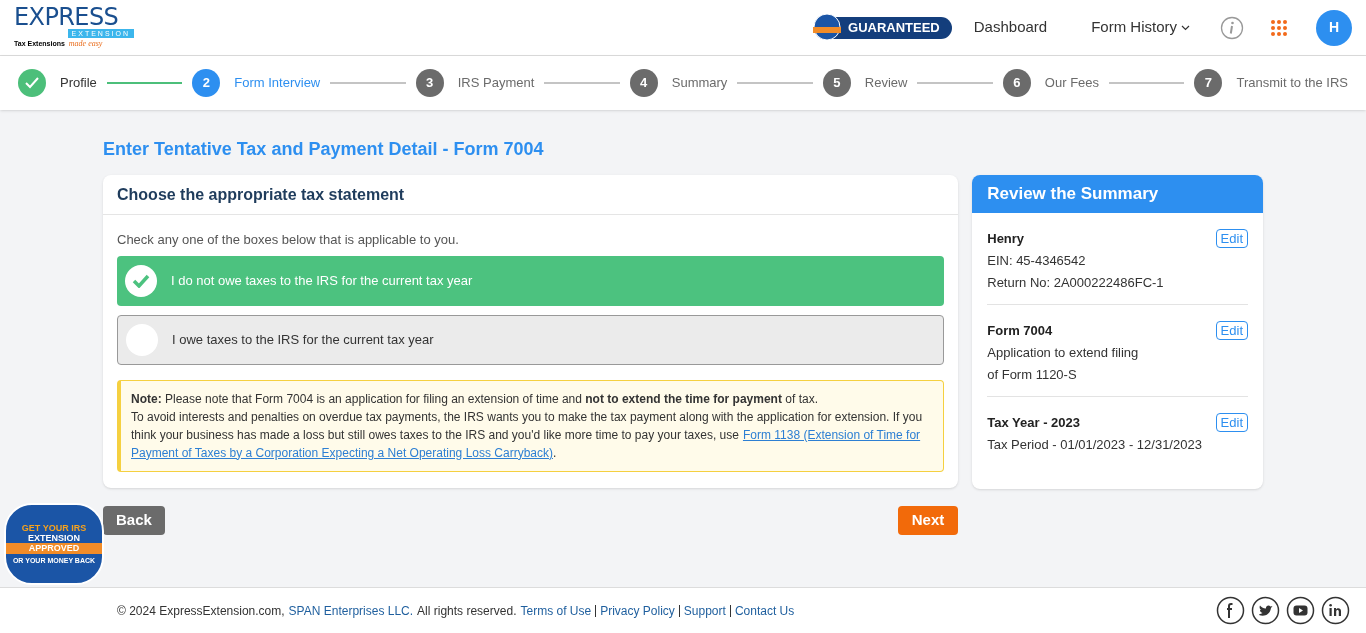  I want to click on linkedin-icon, so click(1335, 610).